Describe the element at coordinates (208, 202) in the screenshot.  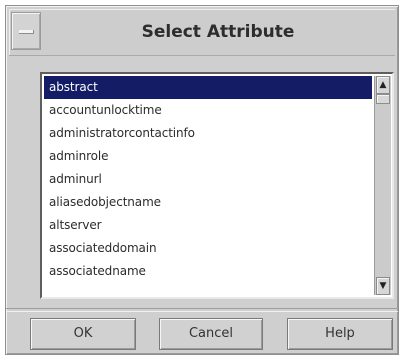
I see `attribute-list-item: aliasedobjectname` at that location.